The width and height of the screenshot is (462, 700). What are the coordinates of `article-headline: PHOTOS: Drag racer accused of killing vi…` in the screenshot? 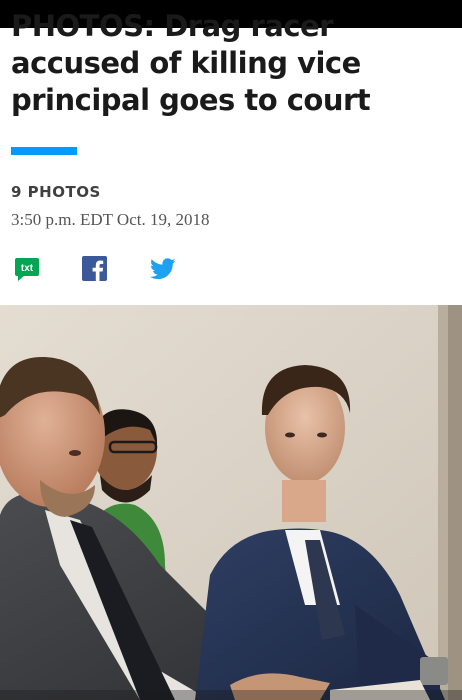 It's located at (191, 63).